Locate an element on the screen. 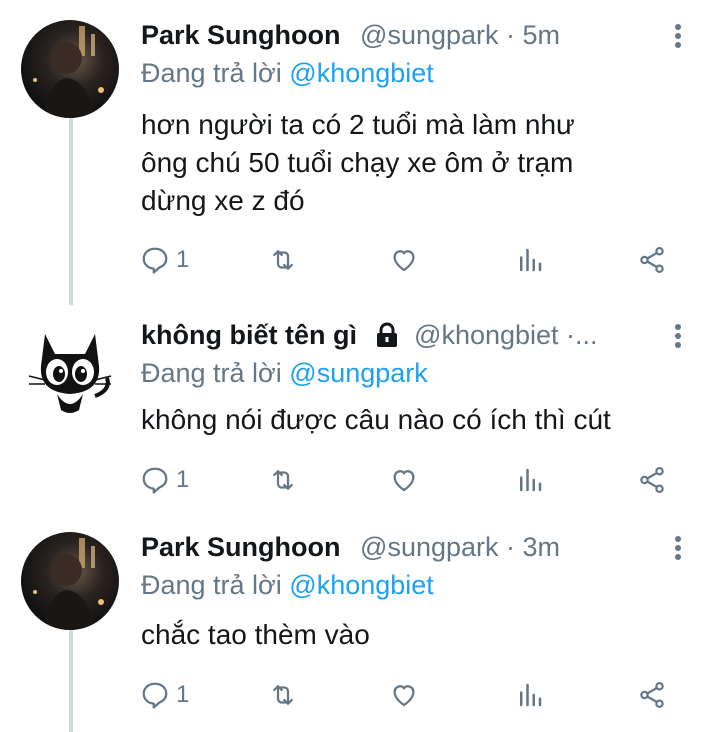  tweet-line: ông chú 50 tuổi chạy xe ôm ở trạm is located at coordinates (357, 162).